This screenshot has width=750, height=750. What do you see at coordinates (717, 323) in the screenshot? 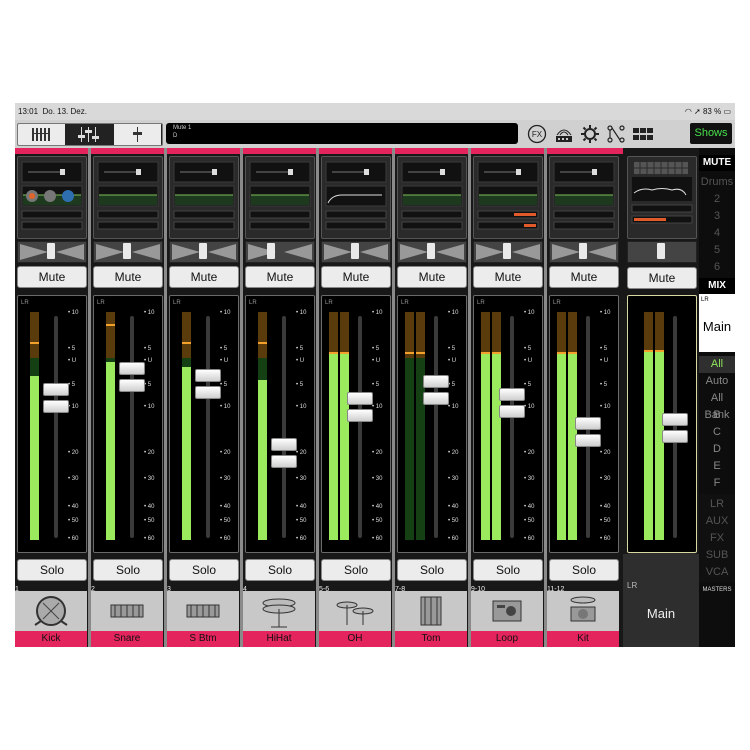
I see `mix-selector: LR Main` at bounding box center [717, 323].